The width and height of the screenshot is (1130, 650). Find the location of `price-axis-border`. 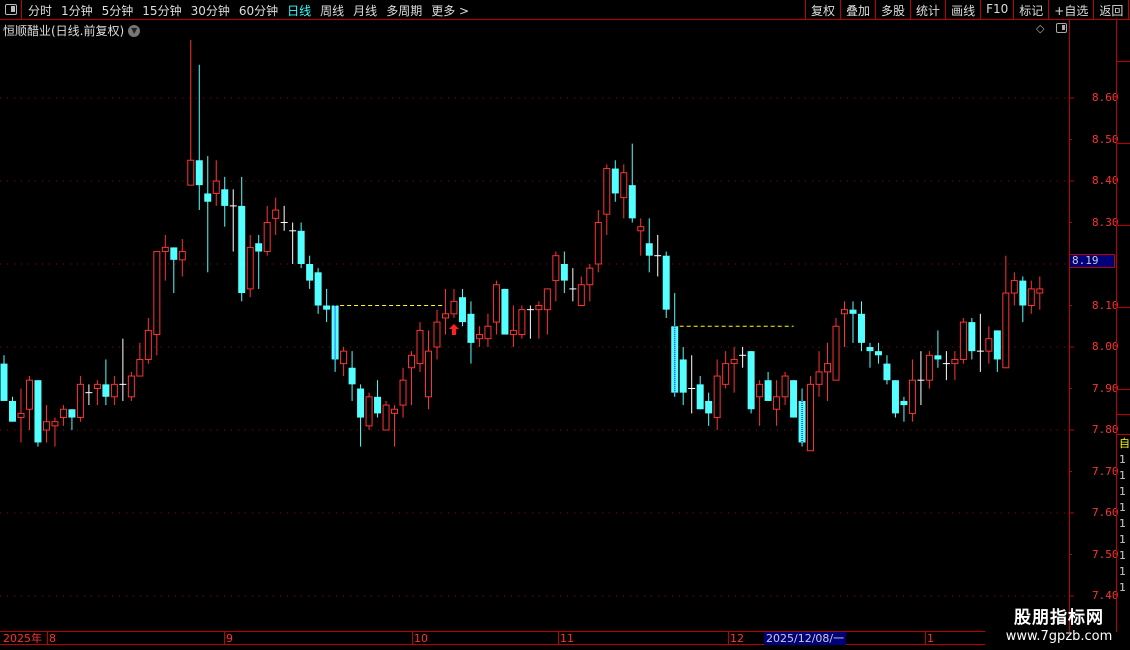

price-axis-border is located at coordinates (1069, 326).